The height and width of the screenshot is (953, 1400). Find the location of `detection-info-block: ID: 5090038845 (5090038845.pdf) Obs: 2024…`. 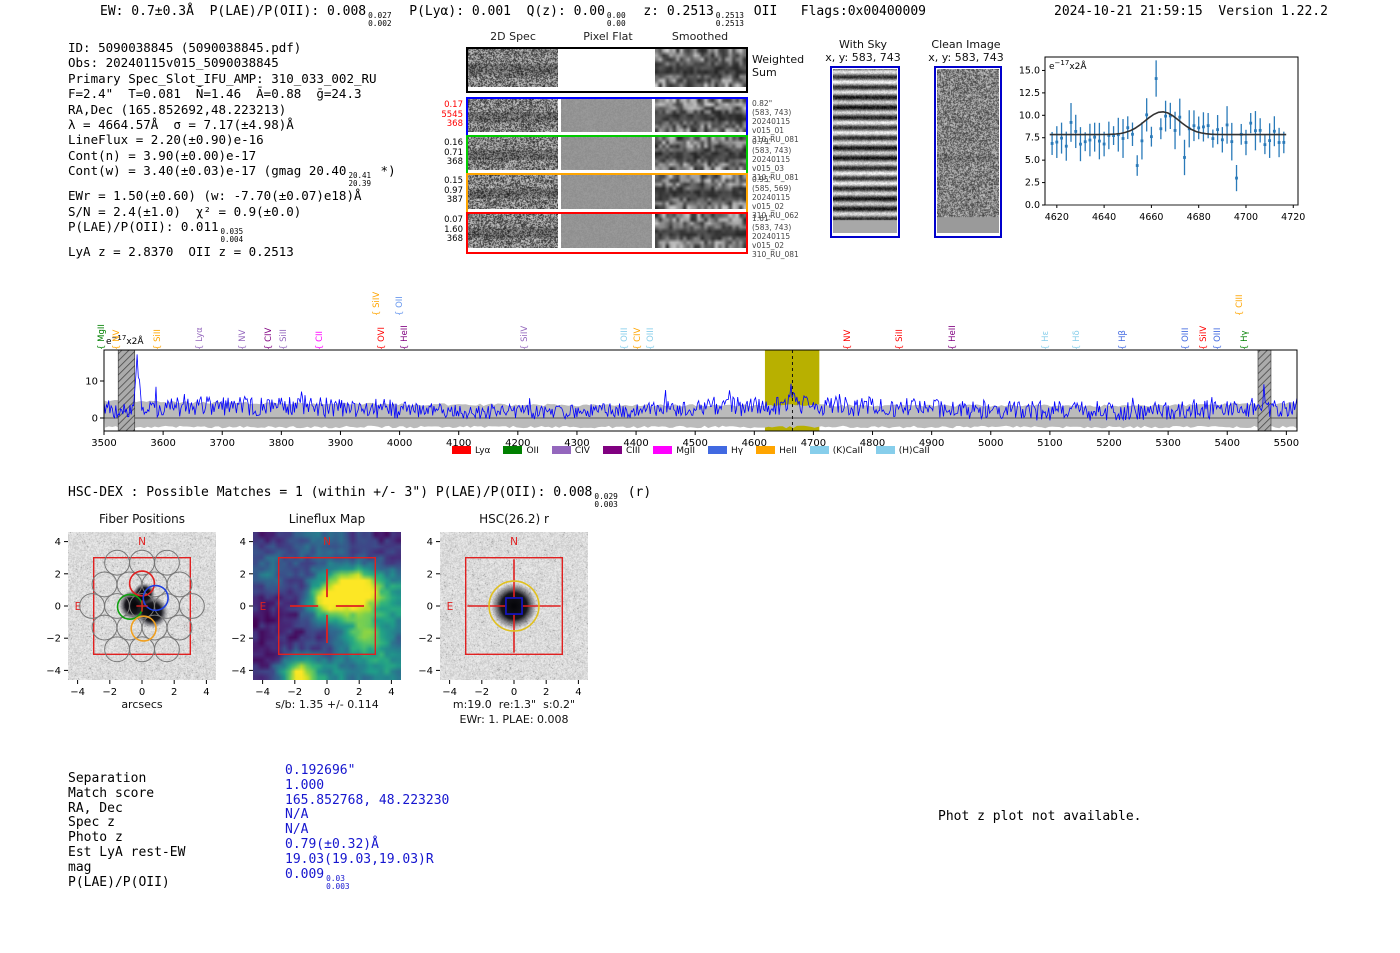

detection-info-block: ID: 5090038845 (5090038845.pdf) Obs: 2024… is located at coordinates (232, 150).